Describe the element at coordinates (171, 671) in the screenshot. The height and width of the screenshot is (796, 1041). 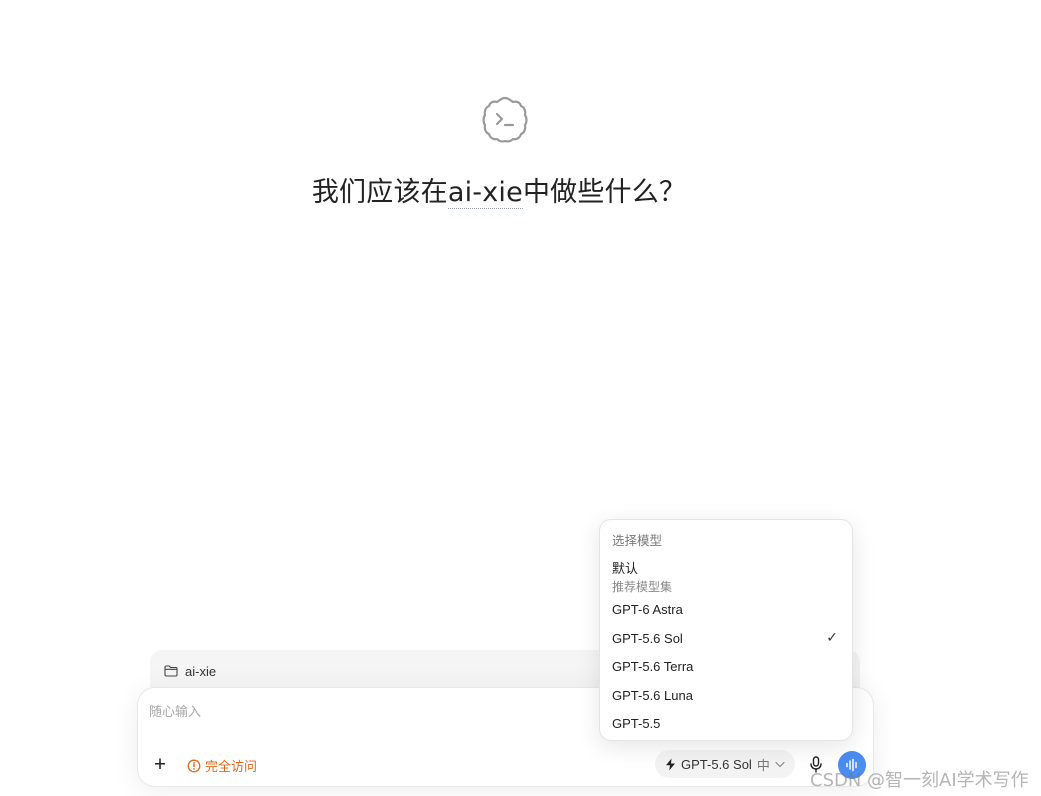
I see `folder-icon` at that location.